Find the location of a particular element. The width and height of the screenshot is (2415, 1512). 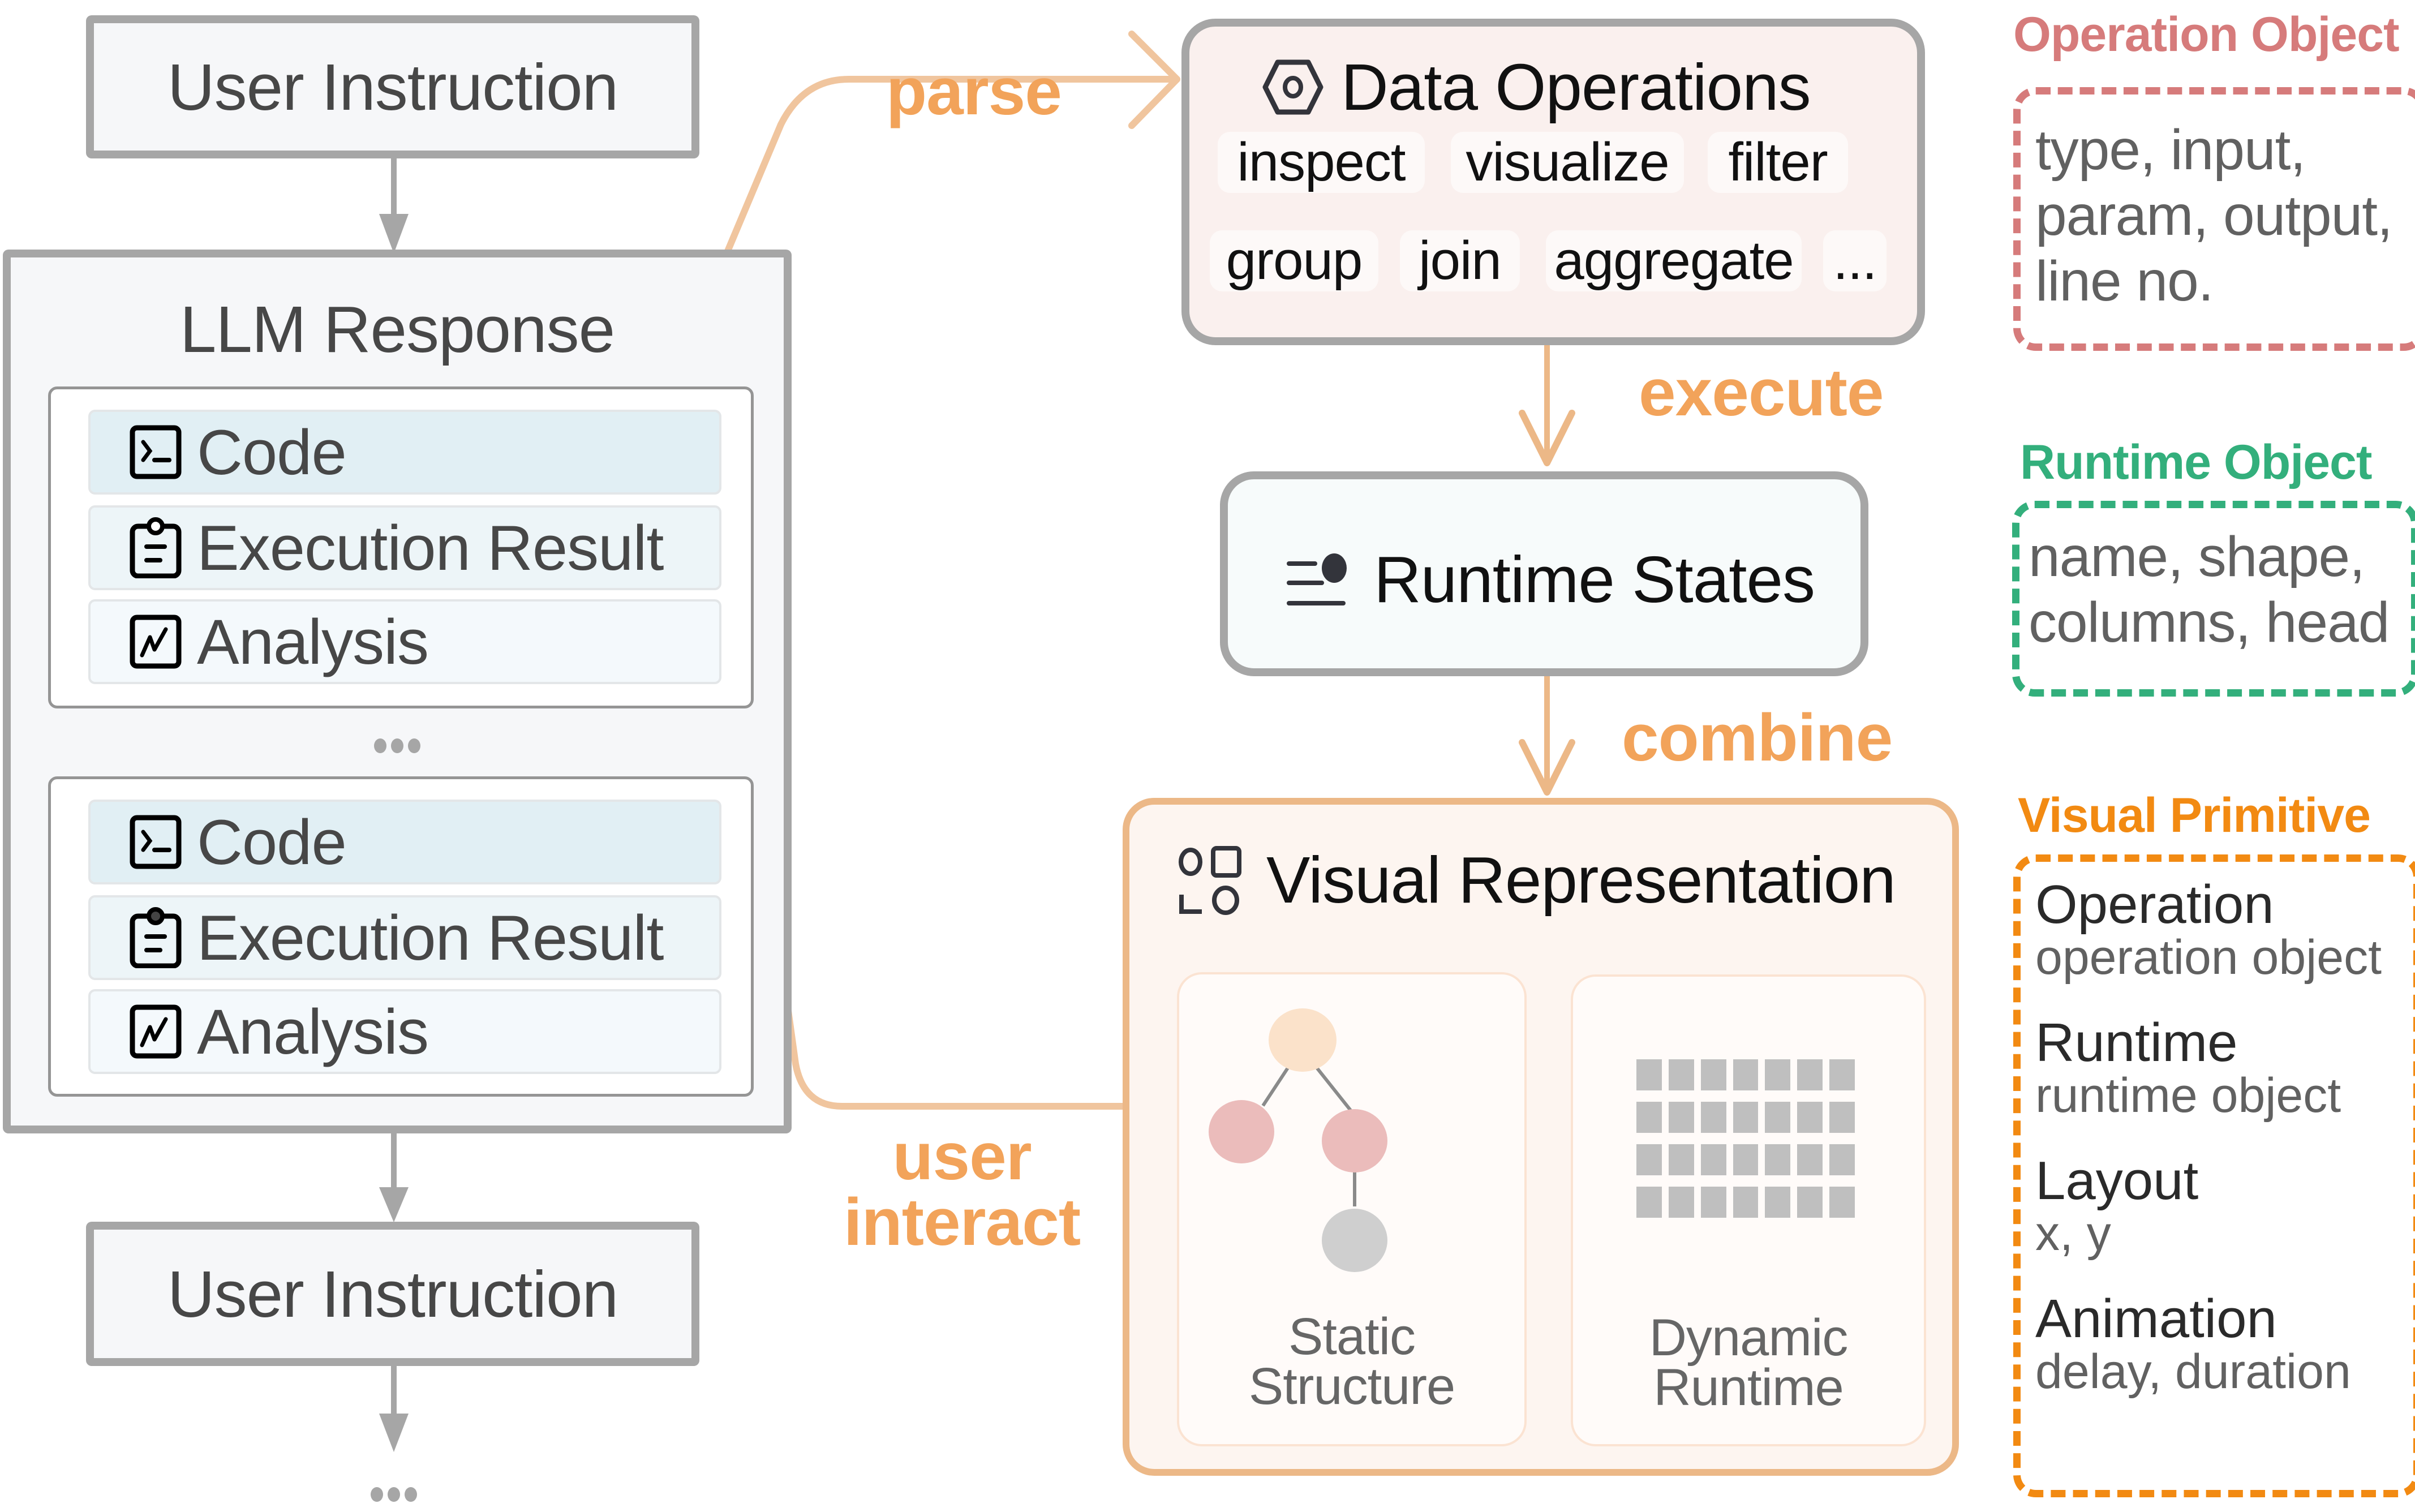

chart-line-icon is located at coordinates (156, 1031).